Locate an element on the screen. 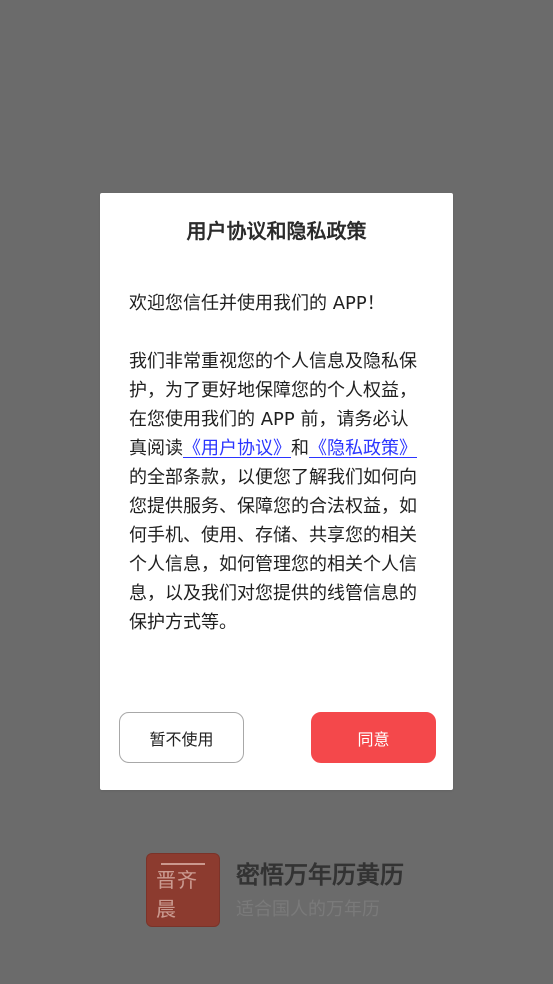 Image resolution: width=553 pixels, height=984 pixels. conjunction-text: 和 is located at coordinates (300, 448).